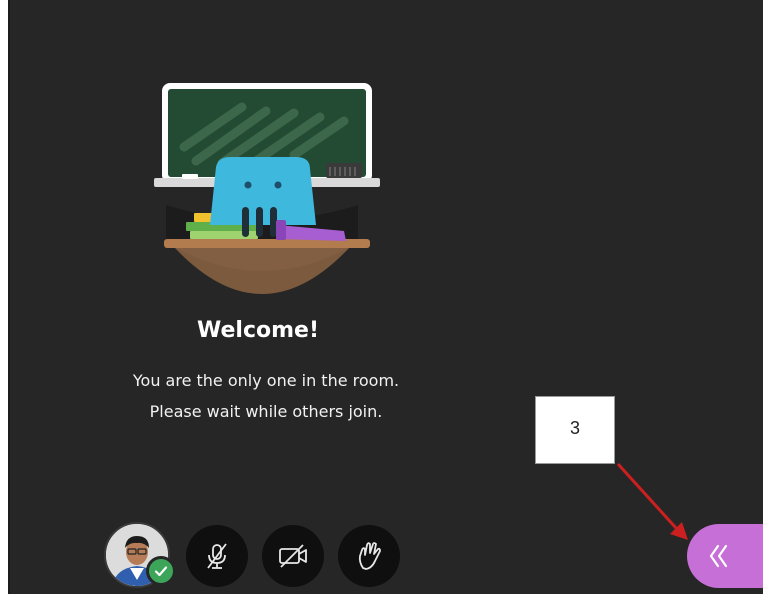 This screenshot has width=763, height=594. I want to click on camera-off-icon, so click(293, 556).